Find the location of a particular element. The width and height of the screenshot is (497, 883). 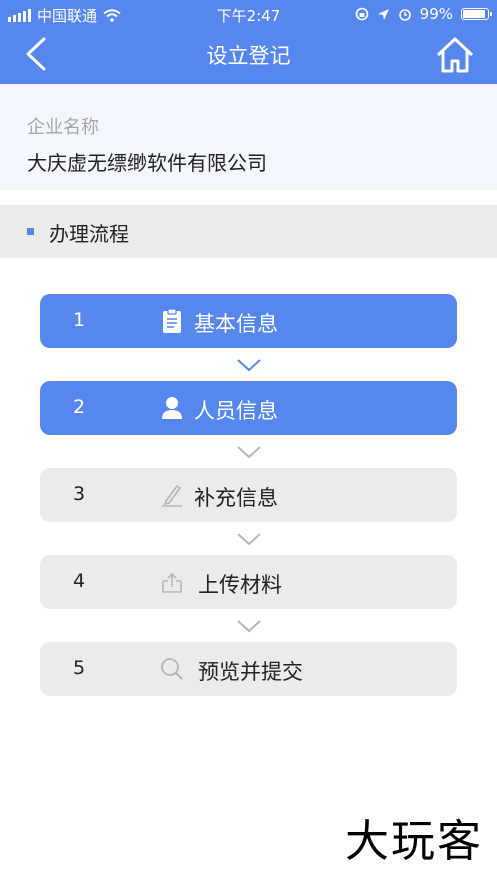

step-upload-materials: 4 上传材料 is located at coordinates (248, 582).